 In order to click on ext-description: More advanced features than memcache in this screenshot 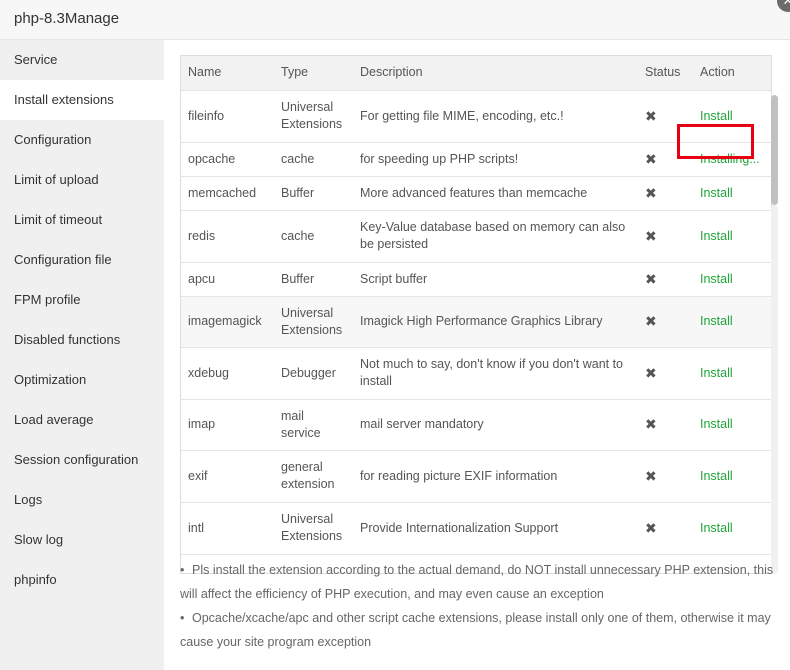, I will do `click(495, 193)`.